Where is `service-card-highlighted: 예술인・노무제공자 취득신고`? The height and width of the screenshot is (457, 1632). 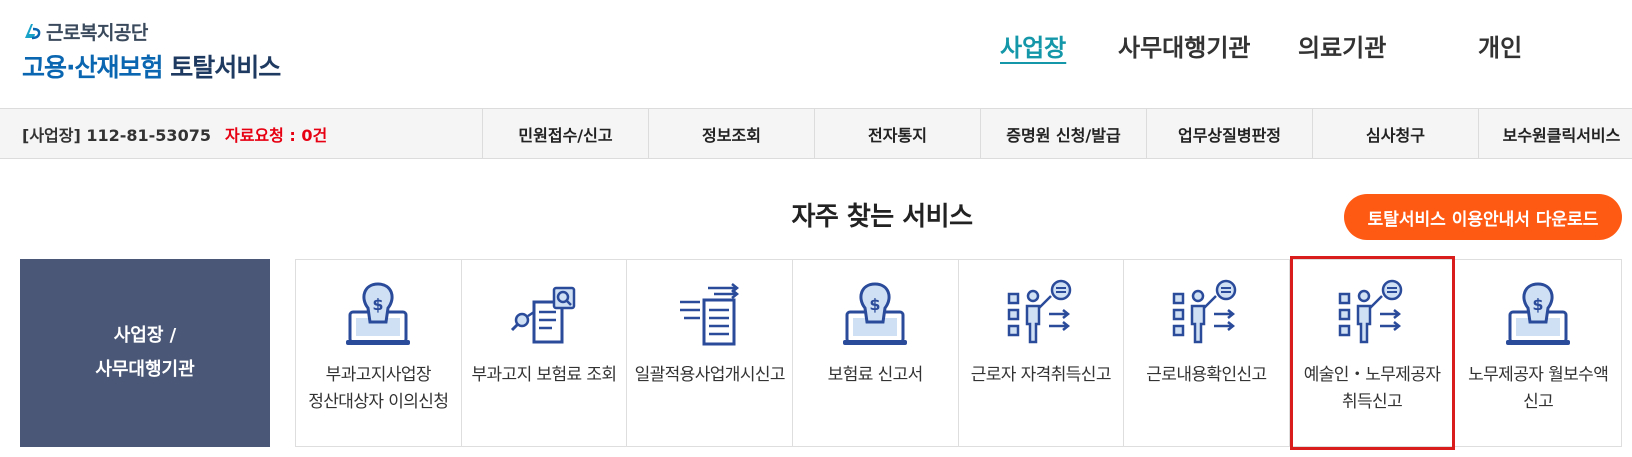 service-card-highlighted: 예술인・노무제공자 취득신고 is located at coordinates (1372, 353).